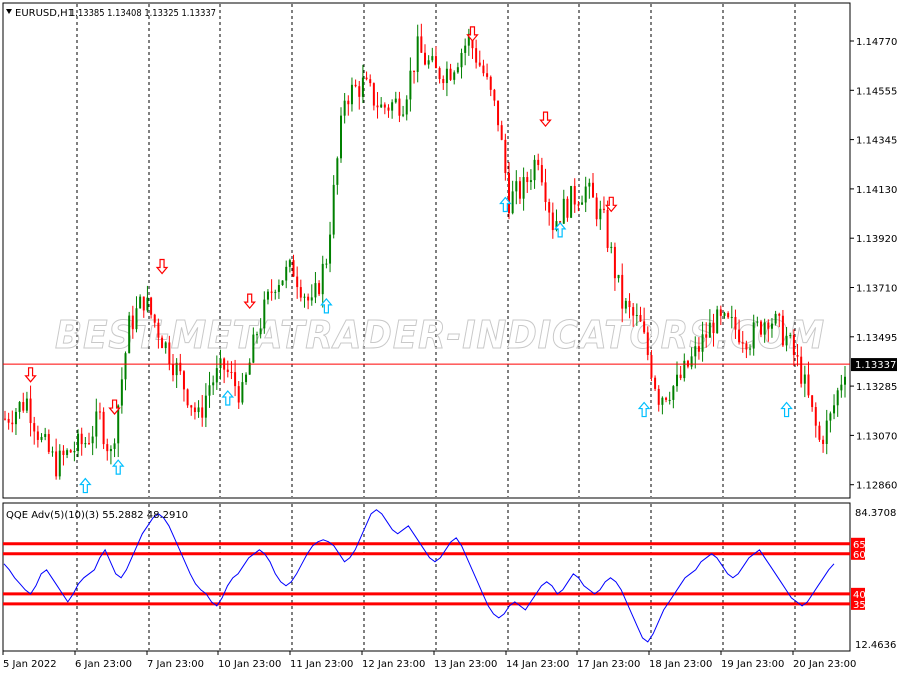 This screenshot has width=900, height=675. I want to click on indicator-min-label: 12.4636, so click(875, 645).